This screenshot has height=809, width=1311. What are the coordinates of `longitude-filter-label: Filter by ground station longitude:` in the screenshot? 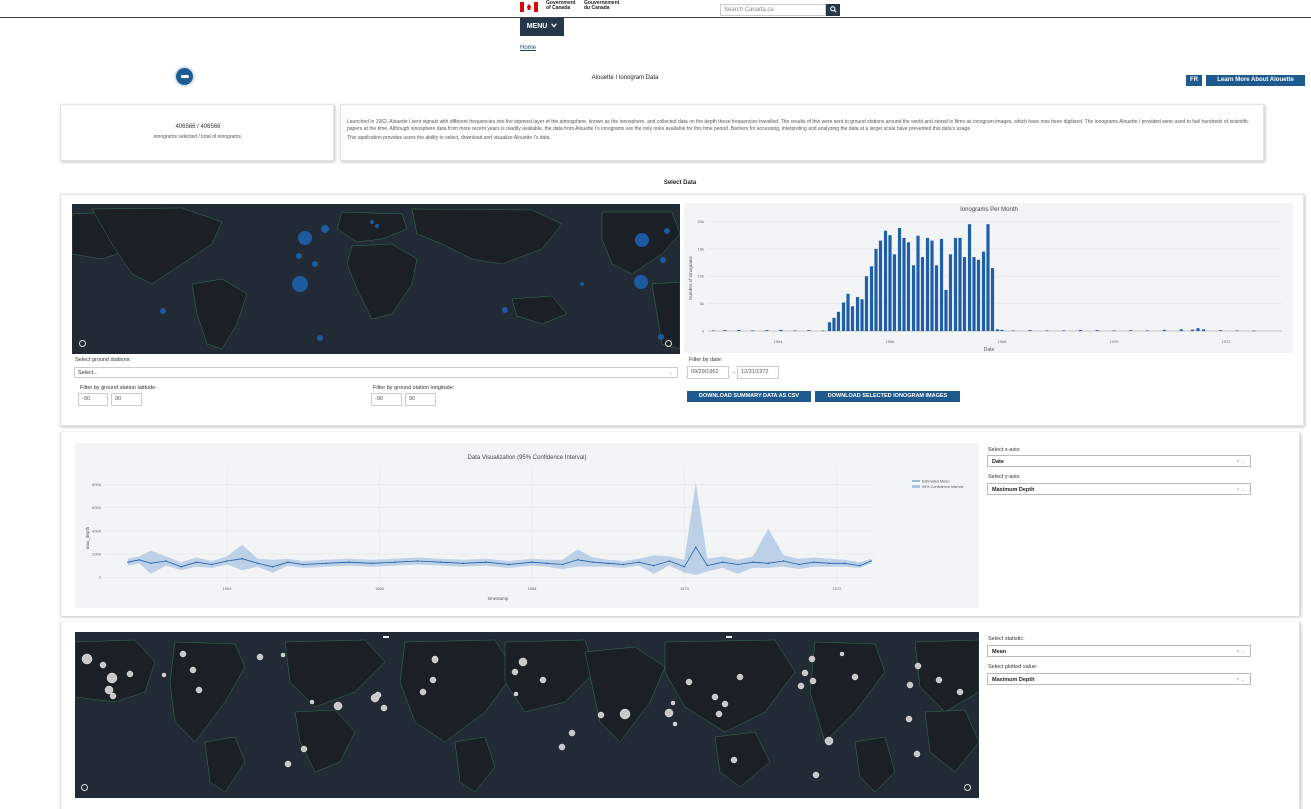 It's located at (414, 388).